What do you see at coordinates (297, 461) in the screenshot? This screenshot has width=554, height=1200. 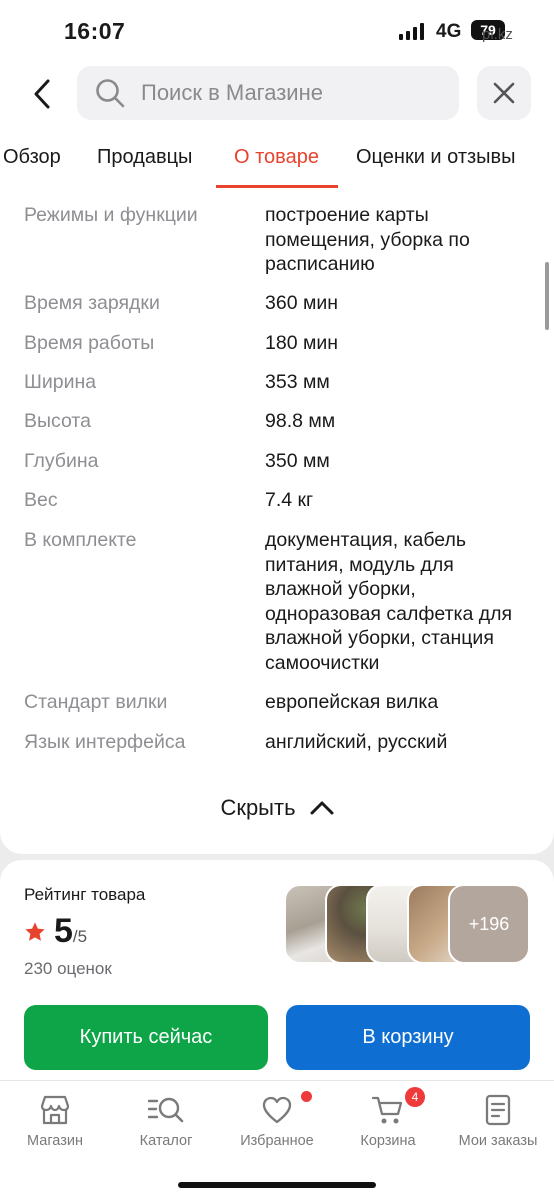 I see `spec-value: 350 мм` at bounding box center [297, 461].